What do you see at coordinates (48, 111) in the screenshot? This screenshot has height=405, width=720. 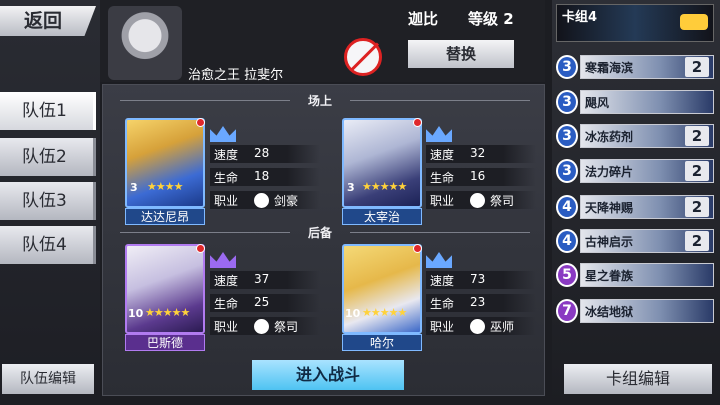 I see `tab-team-1: 队伍1` at bounding box center [48, 111].